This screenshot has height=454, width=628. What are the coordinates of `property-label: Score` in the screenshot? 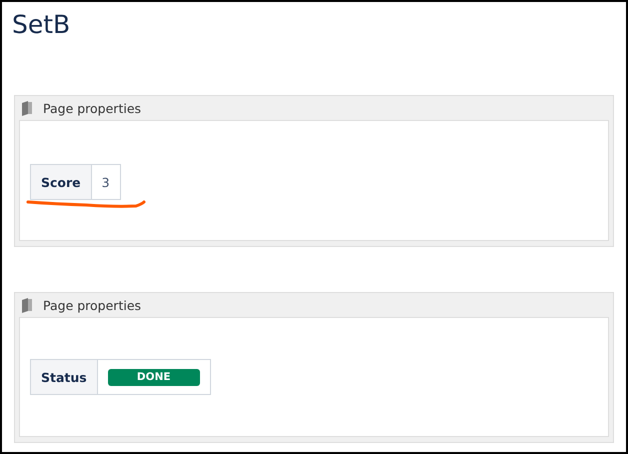 It's located at (61, 182).